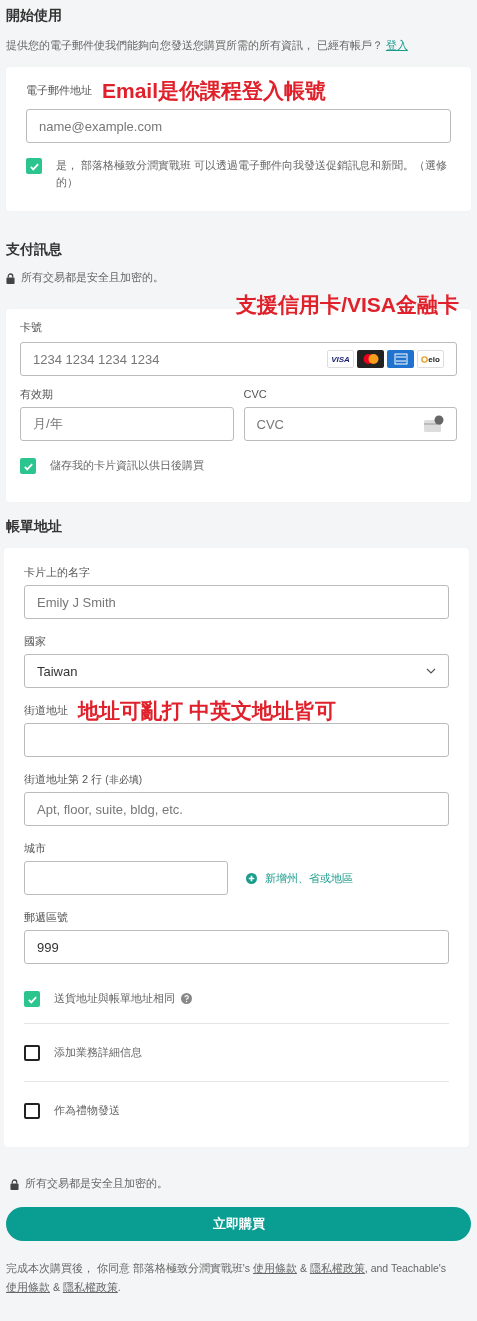 This screenshot has width=477, height=1321. I want to click on annotation-text: 支援信用卡/VISA金融卡, so click(347, 304).